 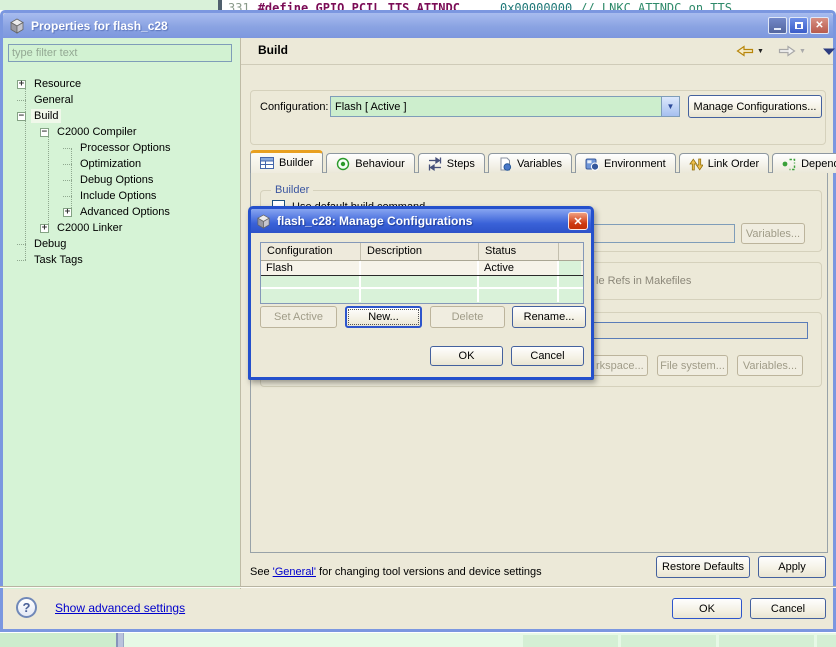 What do you see at coordinates (519, 268) in the screenshot?
I see `cell-status: Active` at bounding box center [519, 268].